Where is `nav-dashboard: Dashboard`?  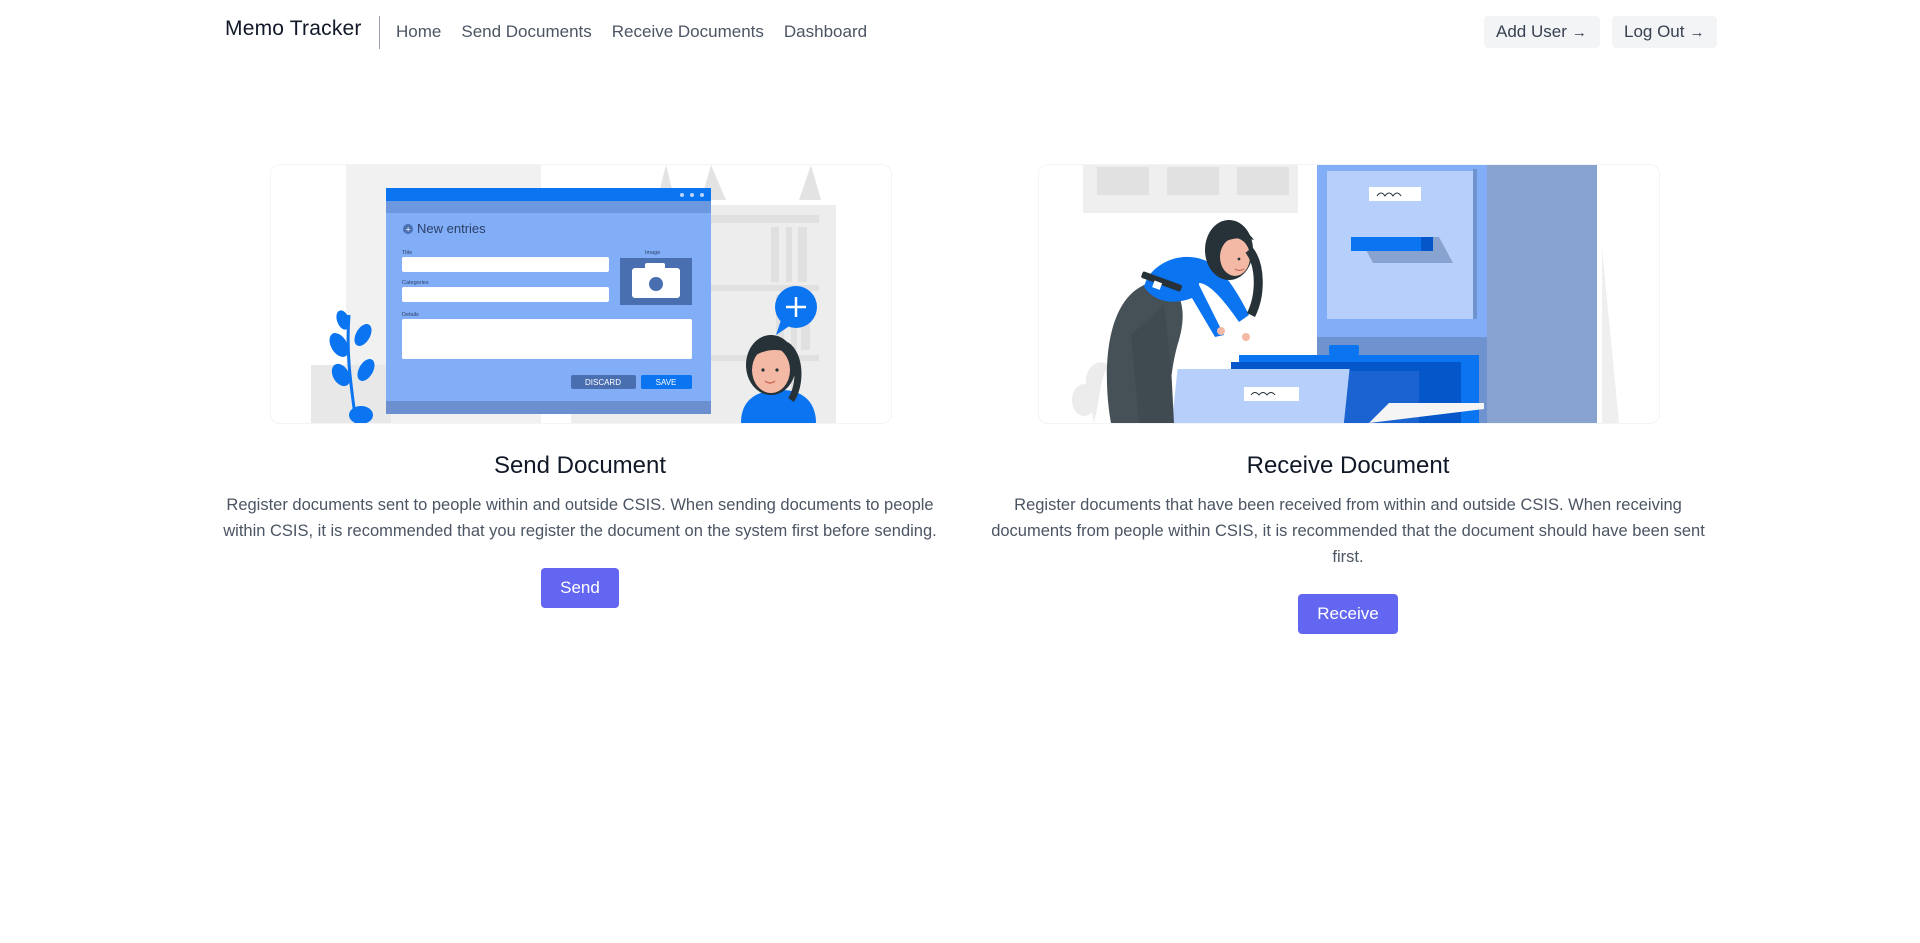
nav-dashboard: Dashboard is located at coordinates (825, 32).